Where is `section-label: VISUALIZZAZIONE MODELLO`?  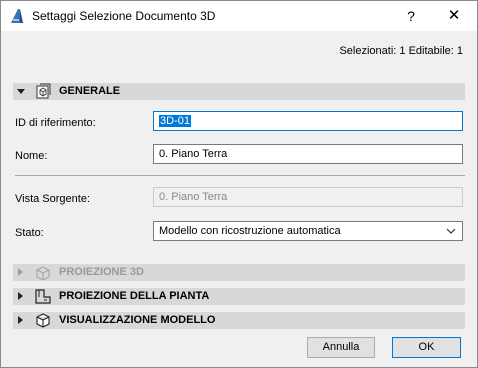 section-label: VISUALIZZAZIONE MODELLO is located at coordinates (137, 320).